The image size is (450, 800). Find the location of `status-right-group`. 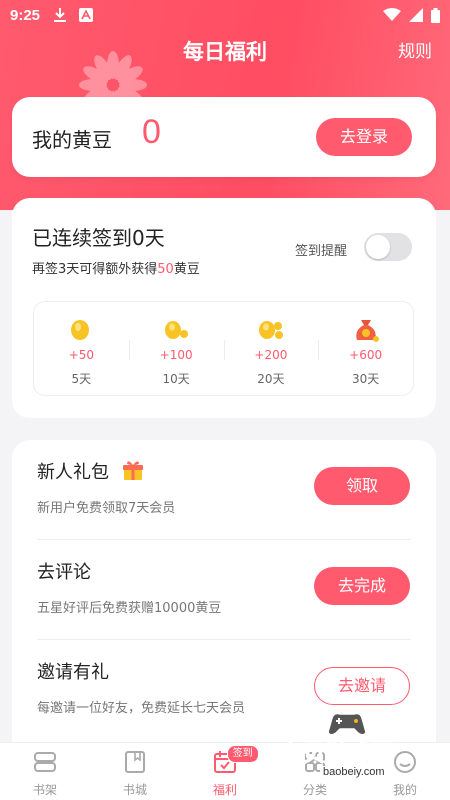

status-right-group is located at coordinates (411, 15).